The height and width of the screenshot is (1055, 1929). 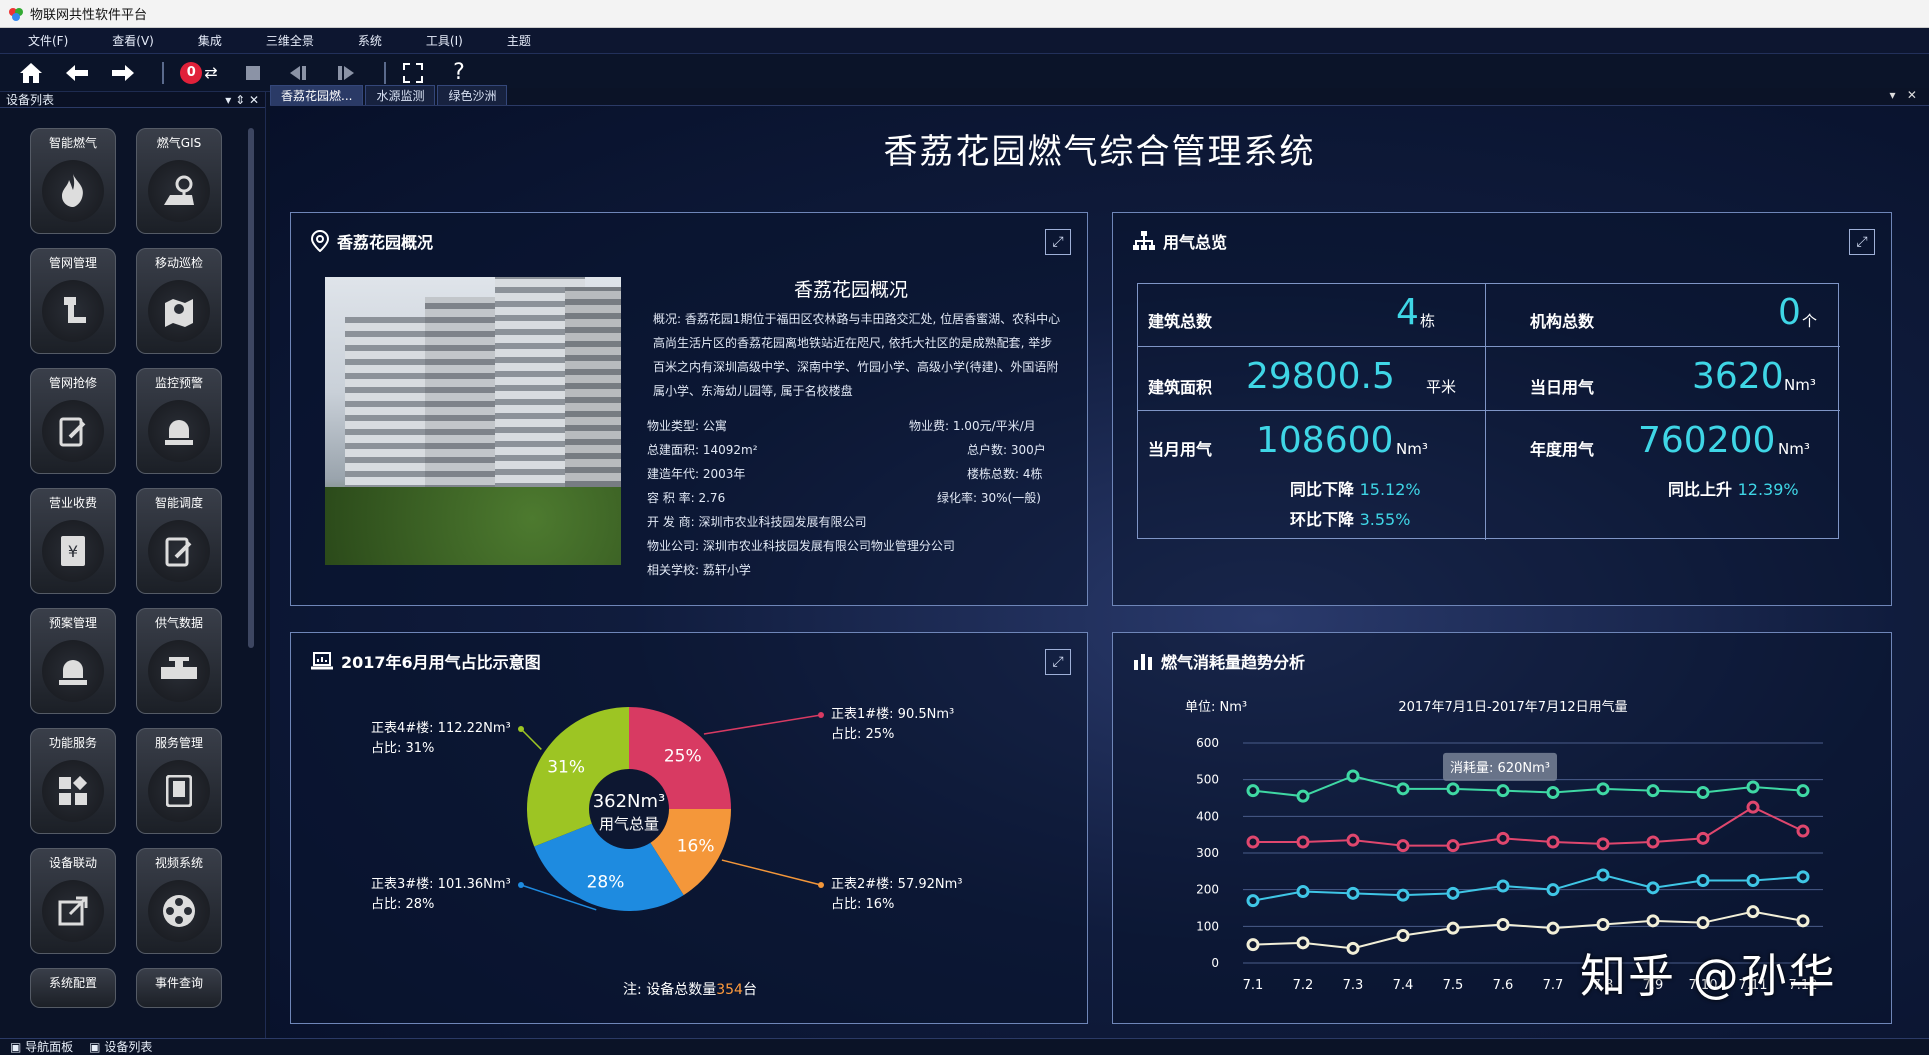 What do you see at coordinates (413, 73) in the screenshot?
I see `fullscreen-icon` at bounding box center [413, 73].